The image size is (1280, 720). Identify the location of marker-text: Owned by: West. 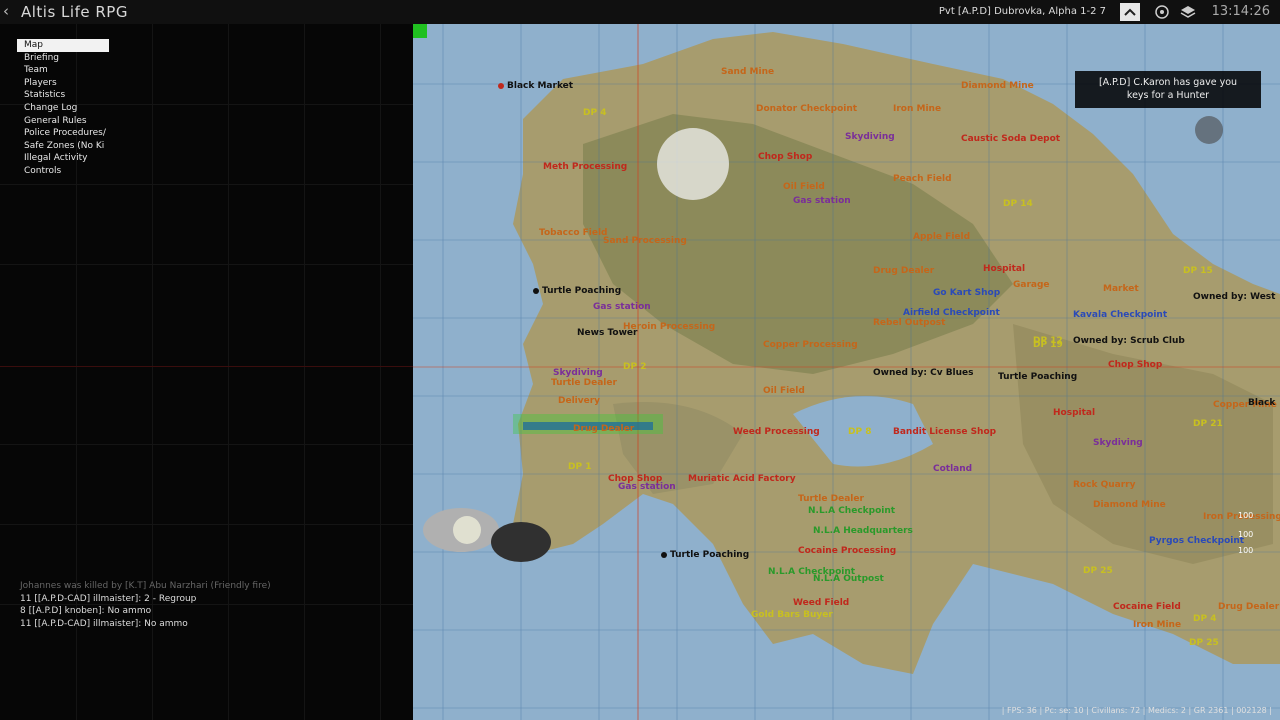
(1234, 297).